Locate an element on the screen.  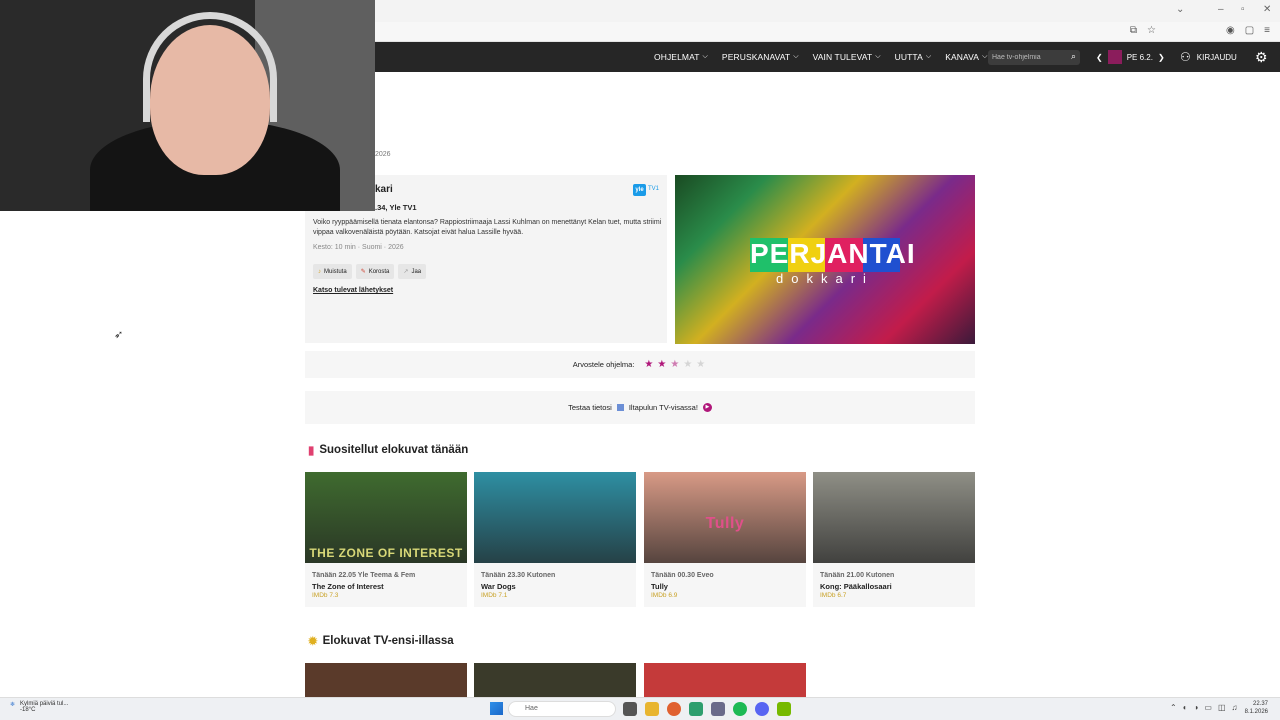
menu-icon: ≡ is located at coordinates (1267, 30).